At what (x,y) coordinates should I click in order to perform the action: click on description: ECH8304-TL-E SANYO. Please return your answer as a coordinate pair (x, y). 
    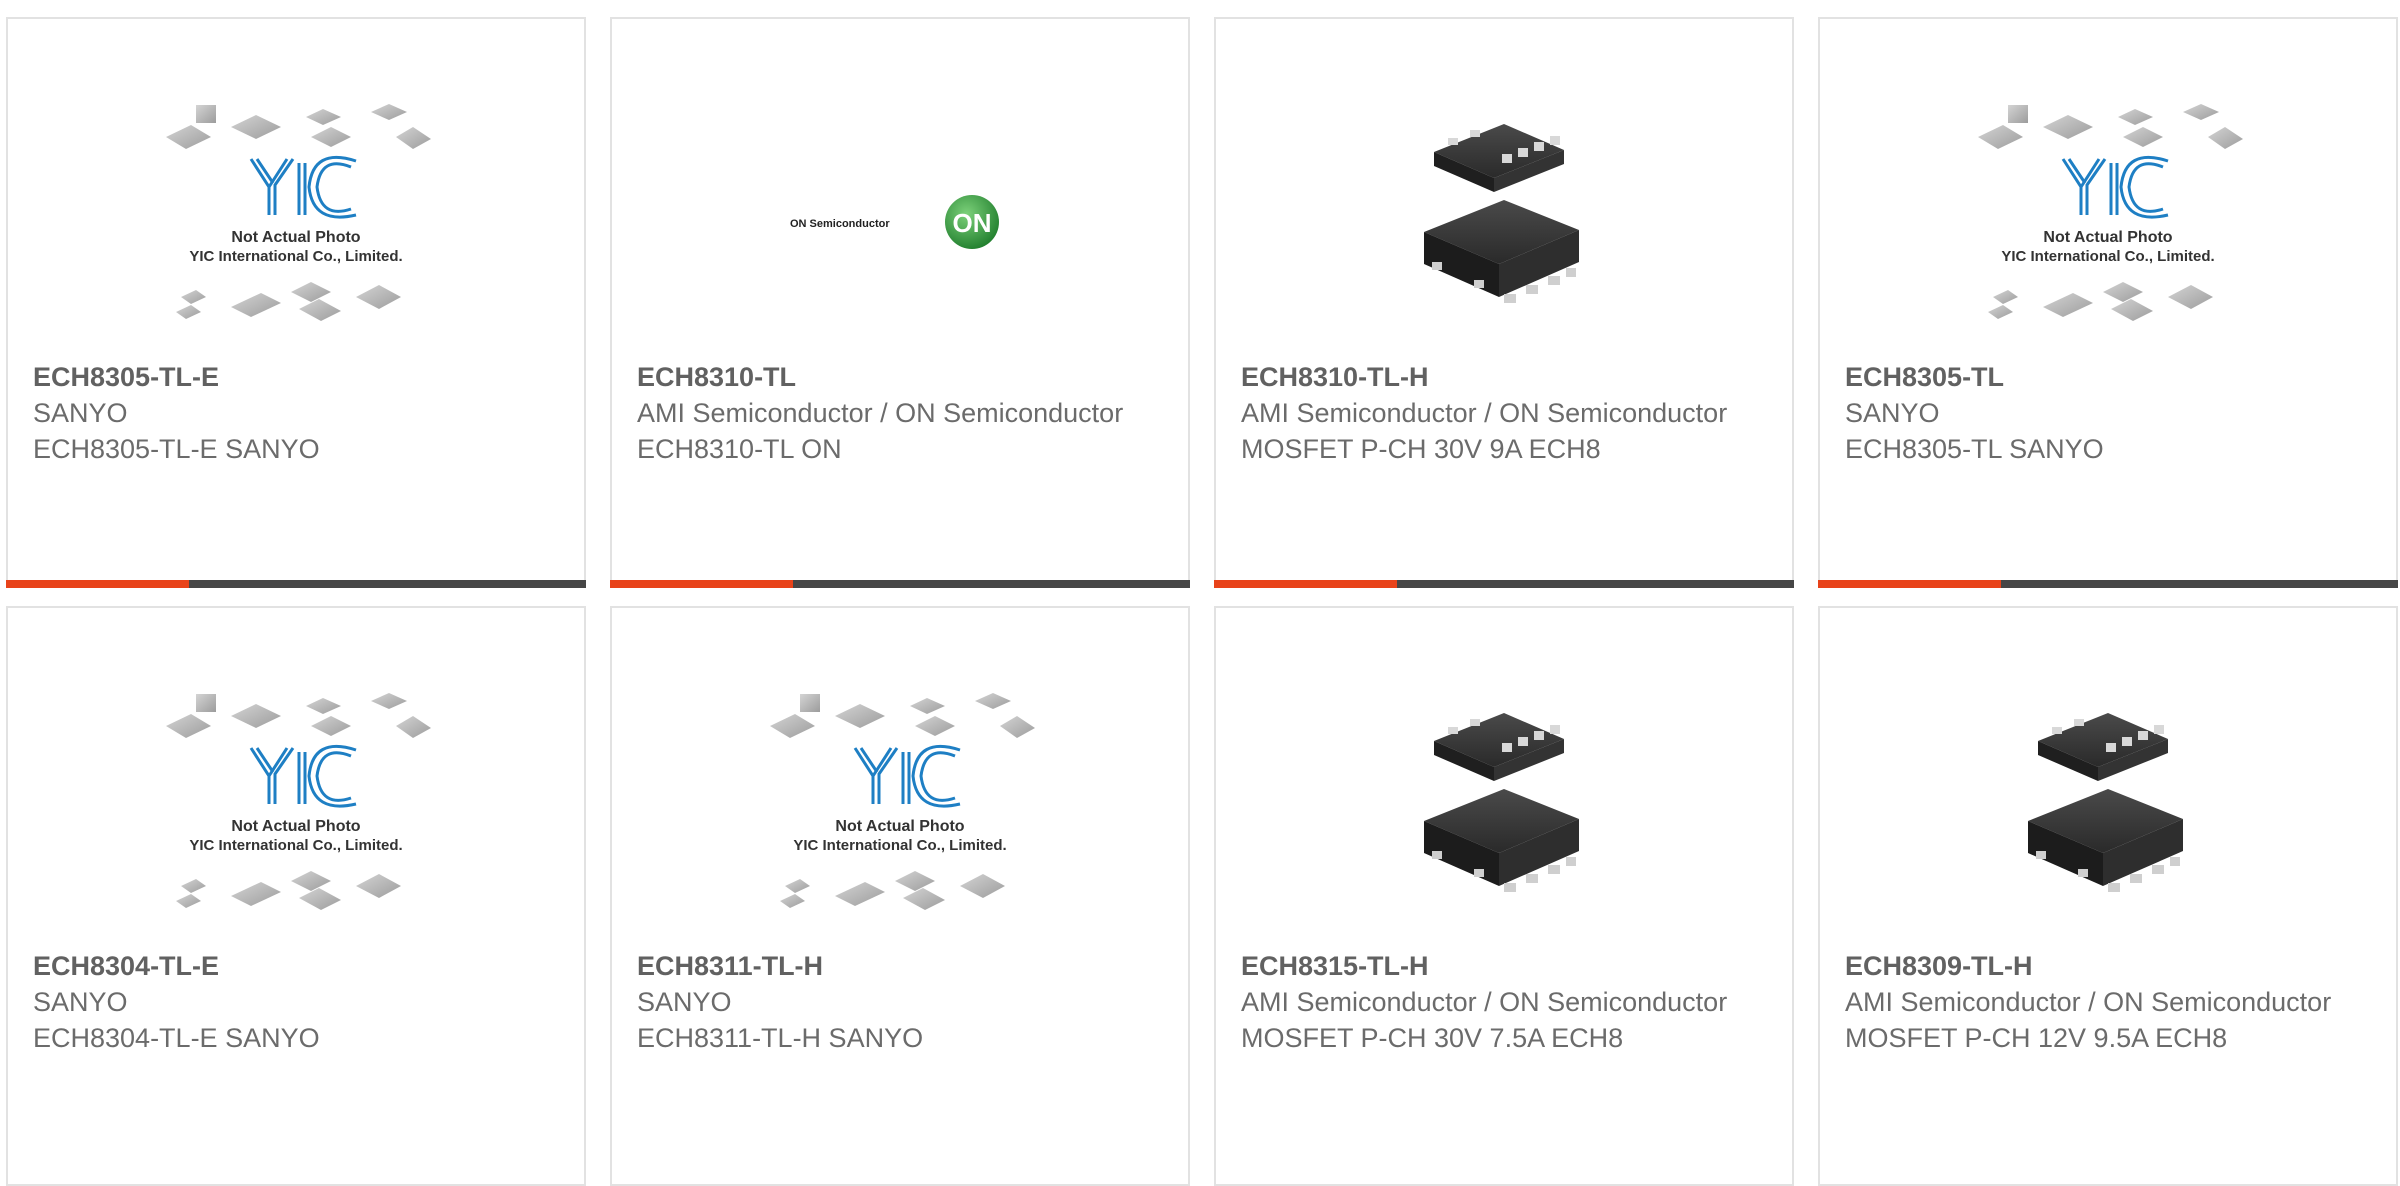
    Looking at the image, I should click on (176, 1038).